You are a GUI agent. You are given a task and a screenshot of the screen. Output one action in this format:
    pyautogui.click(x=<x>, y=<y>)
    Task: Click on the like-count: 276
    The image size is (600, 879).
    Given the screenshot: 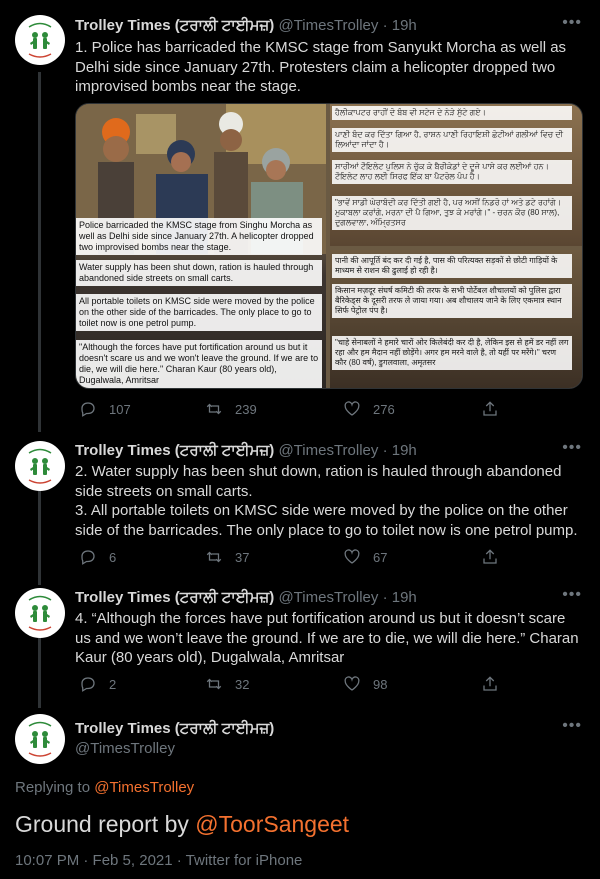 What is the action you would take?
    pyautogui.click(x=384, y=409)
    